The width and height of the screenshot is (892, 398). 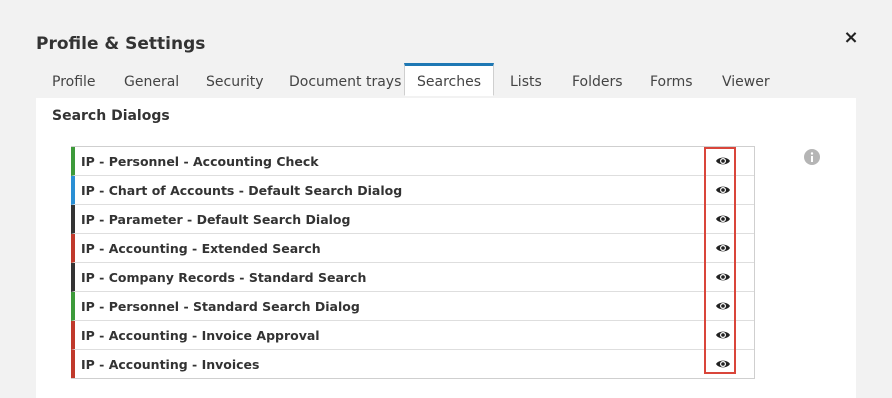 What do you see at coordinates (526, 81) in the screenshot?
I see `tab-lists: Lists` at bounding box center [526, 81].